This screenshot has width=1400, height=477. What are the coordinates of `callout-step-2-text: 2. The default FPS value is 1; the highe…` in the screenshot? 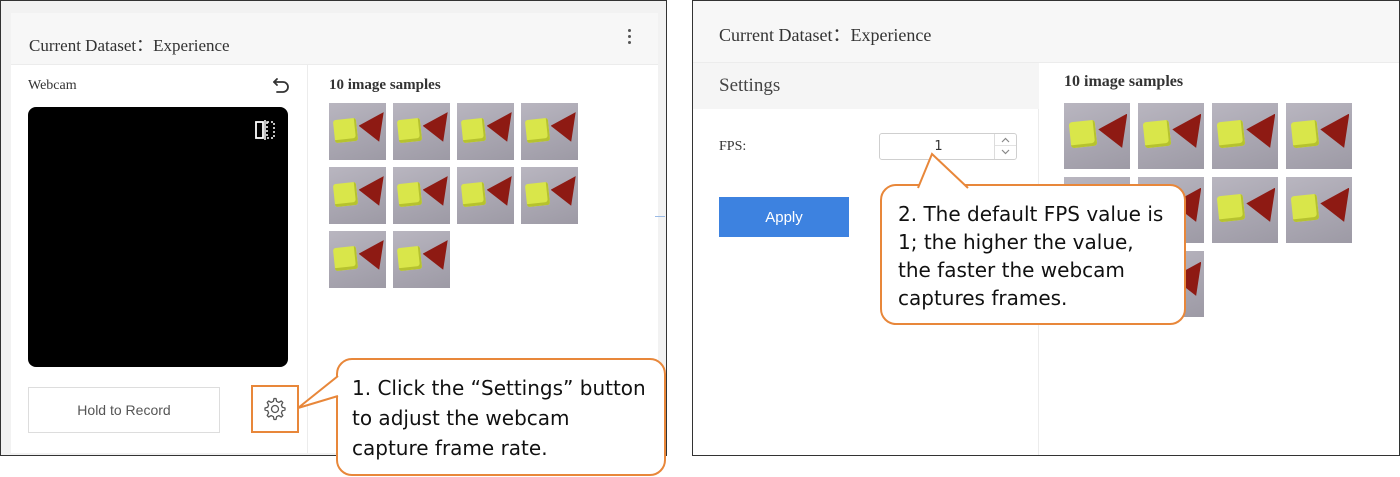 It's located at (1031, 256).